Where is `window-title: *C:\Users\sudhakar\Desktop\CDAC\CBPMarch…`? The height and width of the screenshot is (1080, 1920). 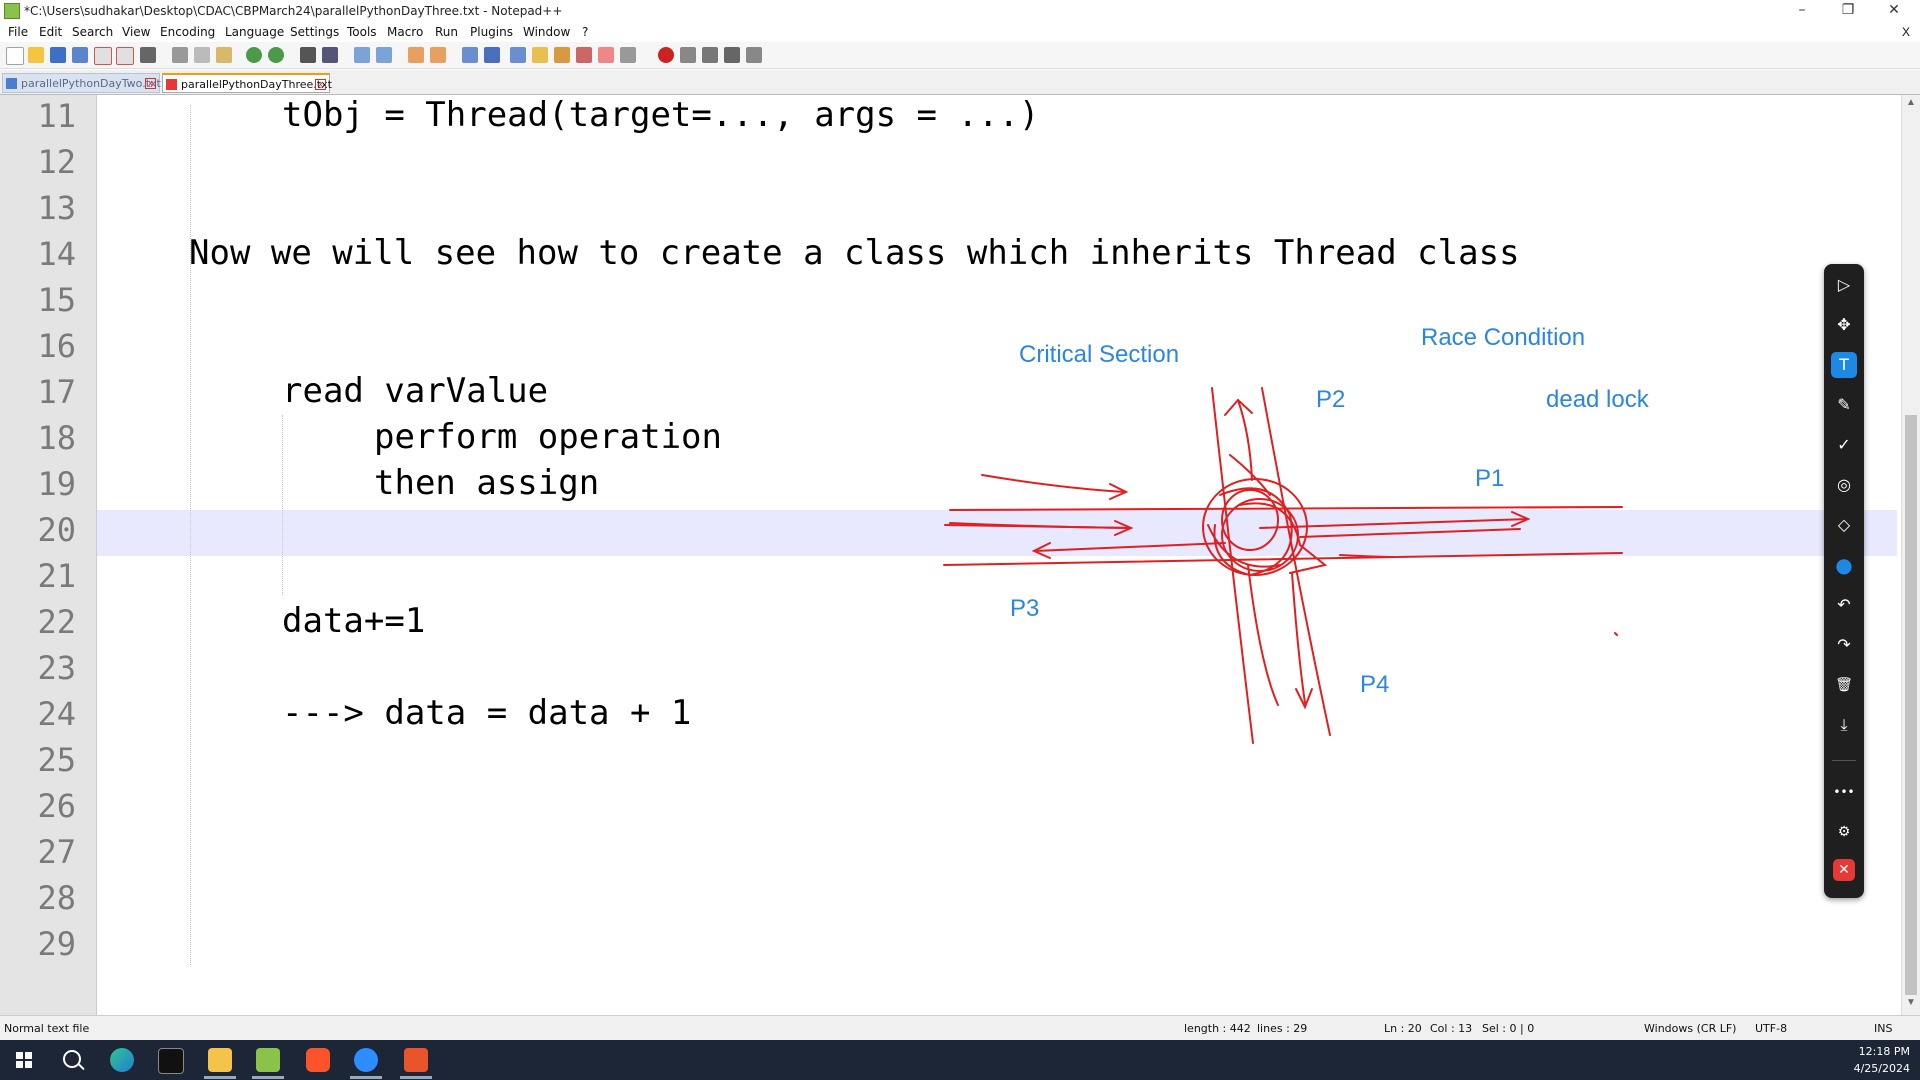 window-title: *C:\Users\sudhakar\Desktop\CDAC\CBPMarch… is located at coordinates (293, 11).